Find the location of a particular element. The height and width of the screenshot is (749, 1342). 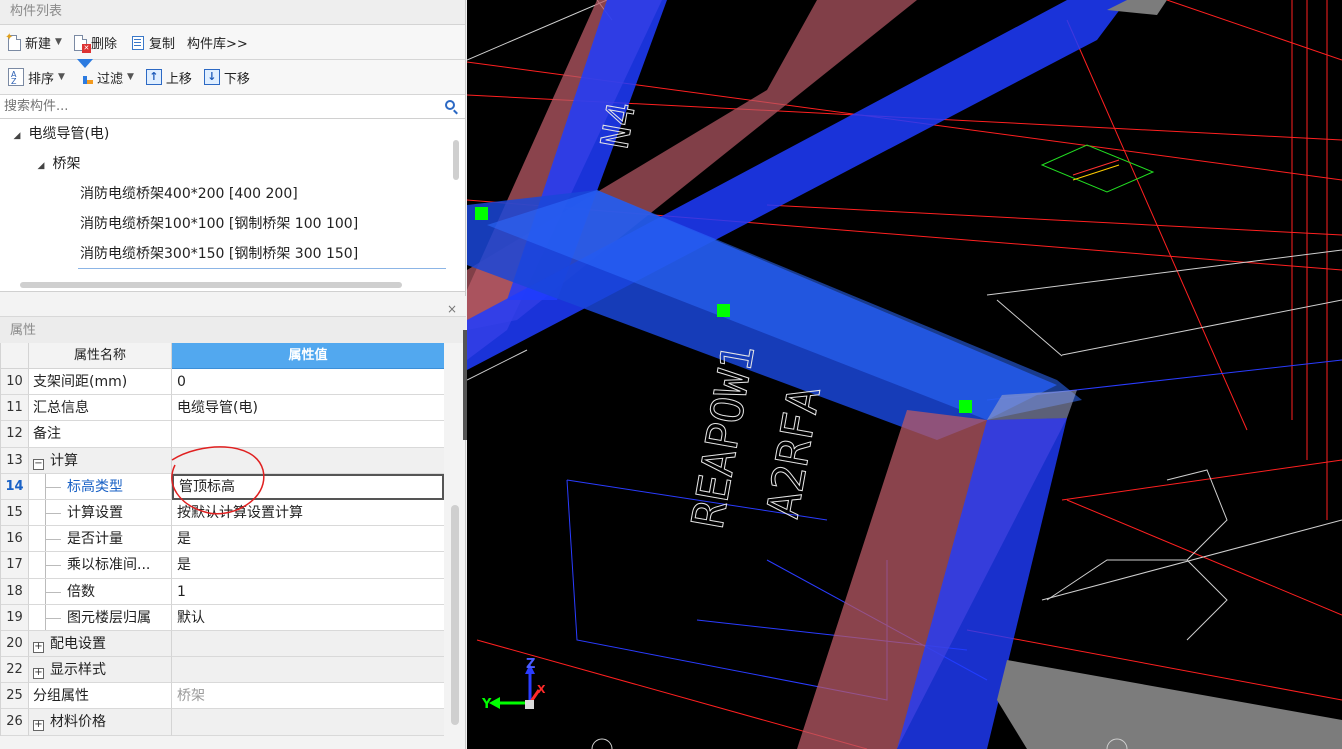

property-value-header: 属性值 is located at coordinates (308, 356).